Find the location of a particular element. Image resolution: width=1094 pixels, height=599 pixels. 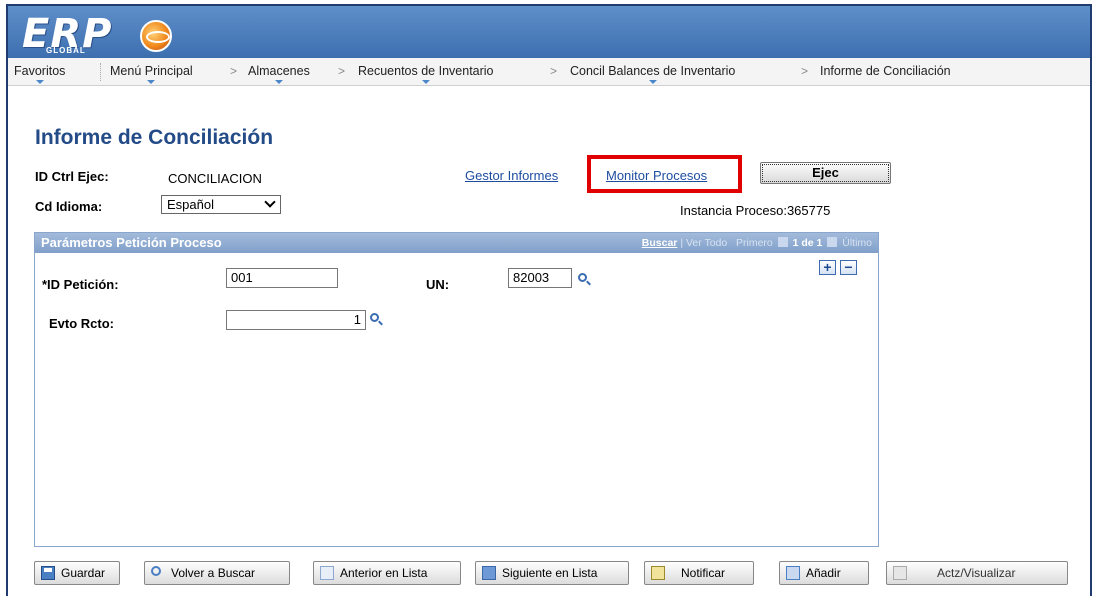

anterior-lista-button: Anterior en Lista is located at coordinates (387, 573).